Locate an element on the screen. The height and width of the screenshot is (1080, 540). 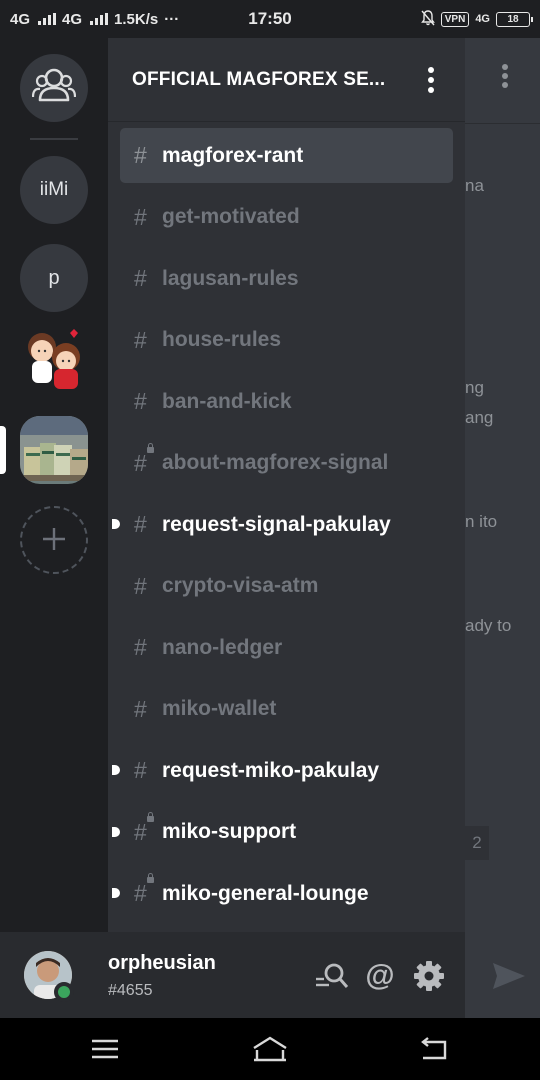
background-chat: na ng ang n ito ady to 2 is located at coordinates (502, 485).